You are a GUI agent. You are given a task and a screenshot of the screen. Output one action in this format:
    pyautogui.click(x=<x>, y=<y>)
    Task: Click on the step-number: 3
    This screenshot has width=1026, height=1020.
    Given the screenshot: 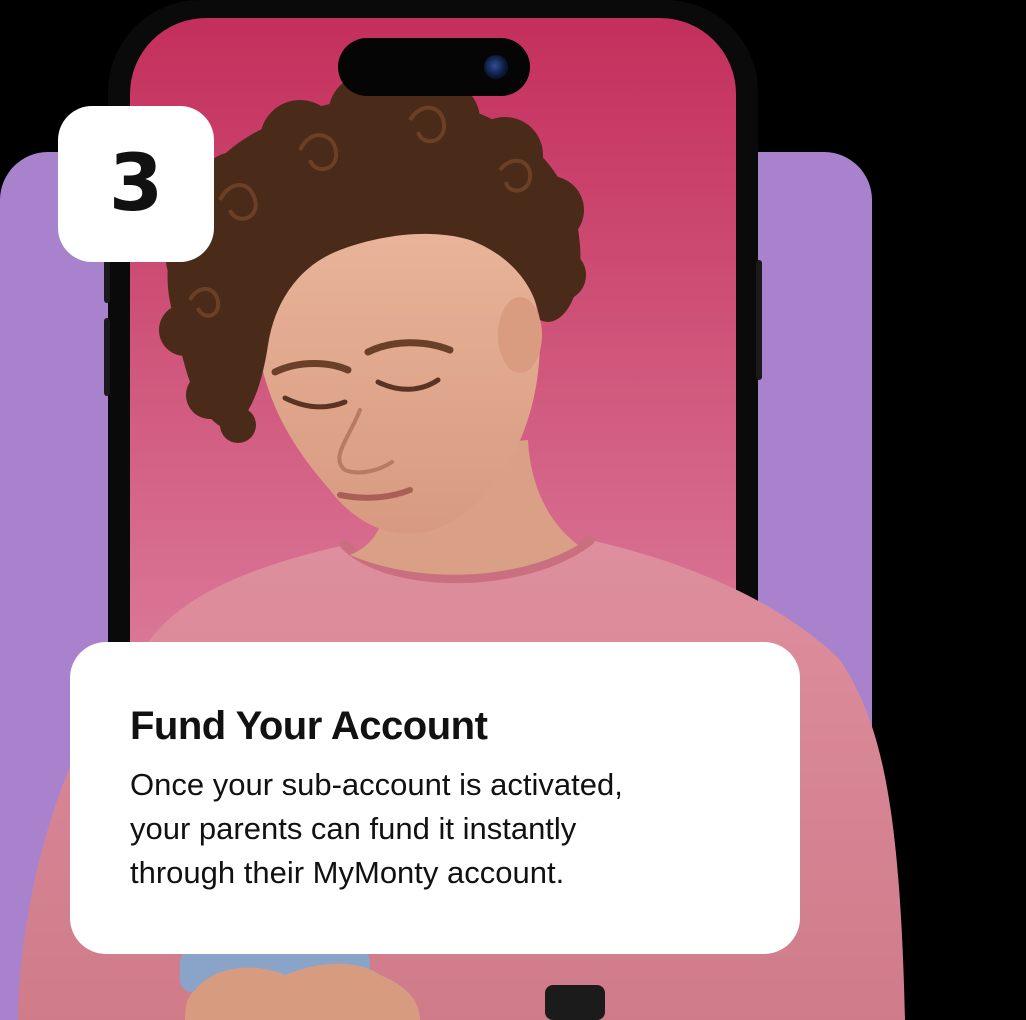 What is the action you would take?
    pyautogui.click(x=136, y=184)
    